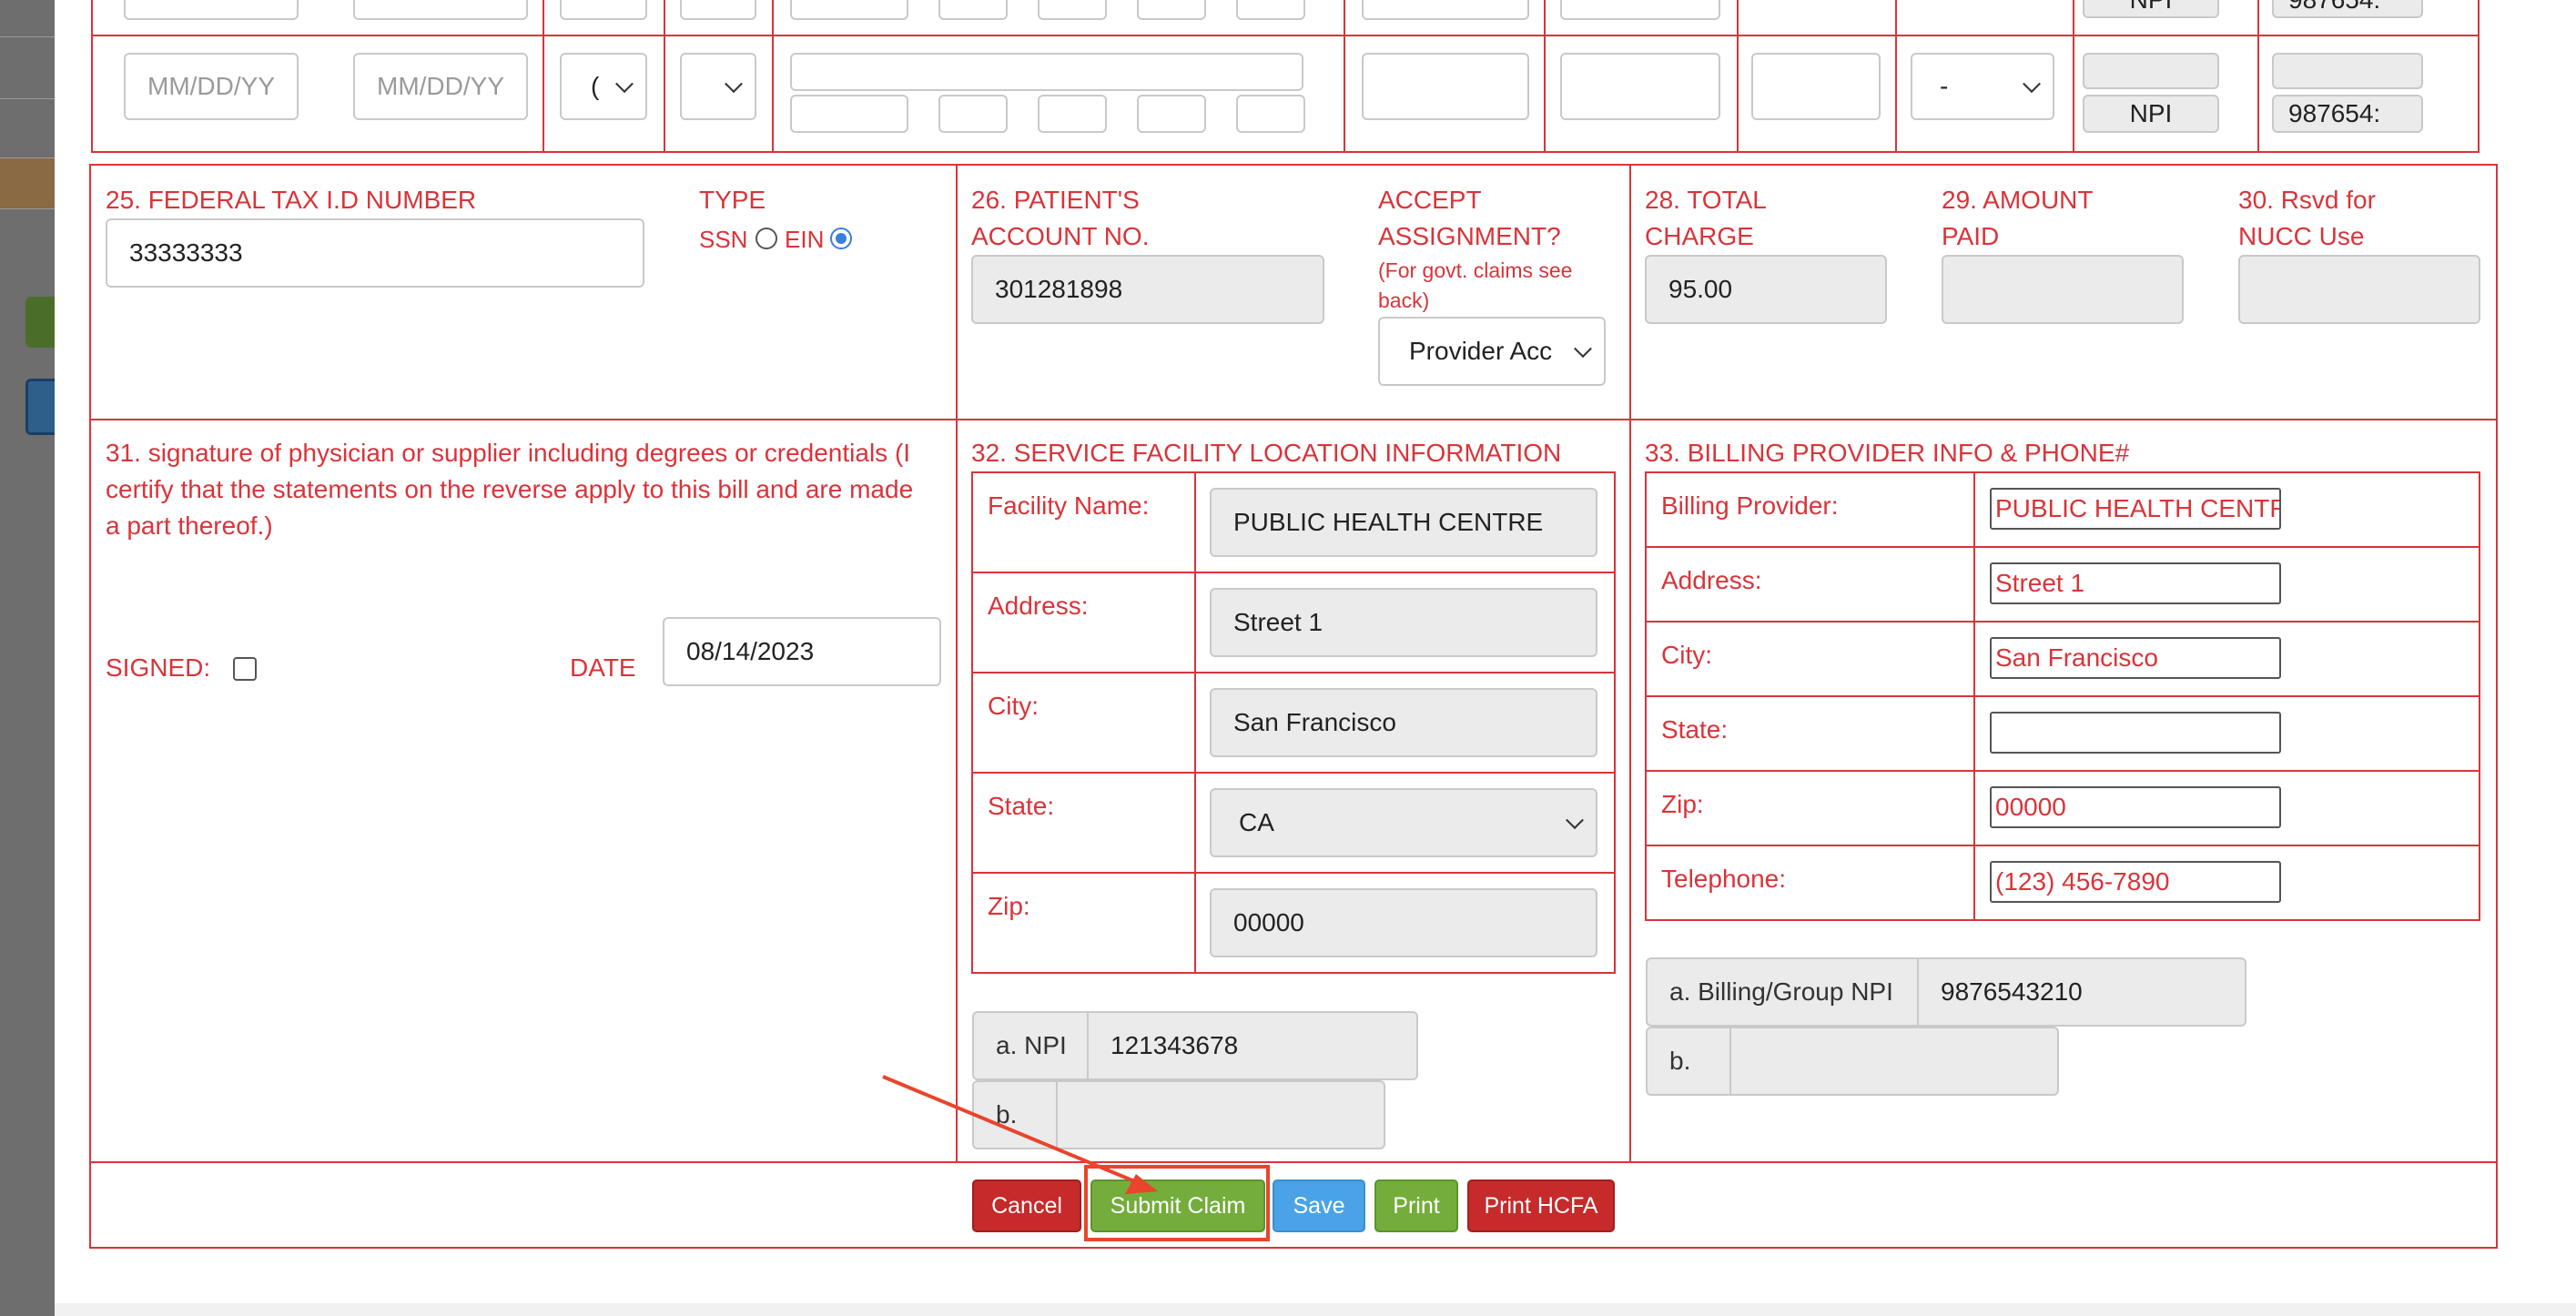 This screenshot has width=2576, height=1316. What do you see at coordinates (1177, 1203) in the screenshot?
I see `highlight-box` at bounding box center [1177, 1203].